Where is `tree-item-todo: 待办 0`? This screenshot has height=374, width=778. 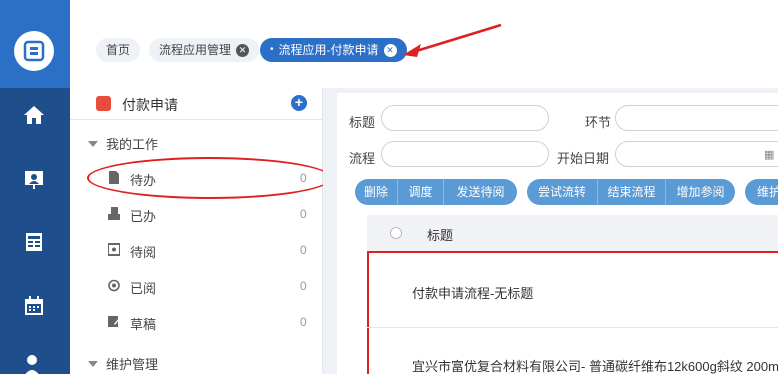 tree-item-todo: 待办 0 is located at coordinates (196, 178).